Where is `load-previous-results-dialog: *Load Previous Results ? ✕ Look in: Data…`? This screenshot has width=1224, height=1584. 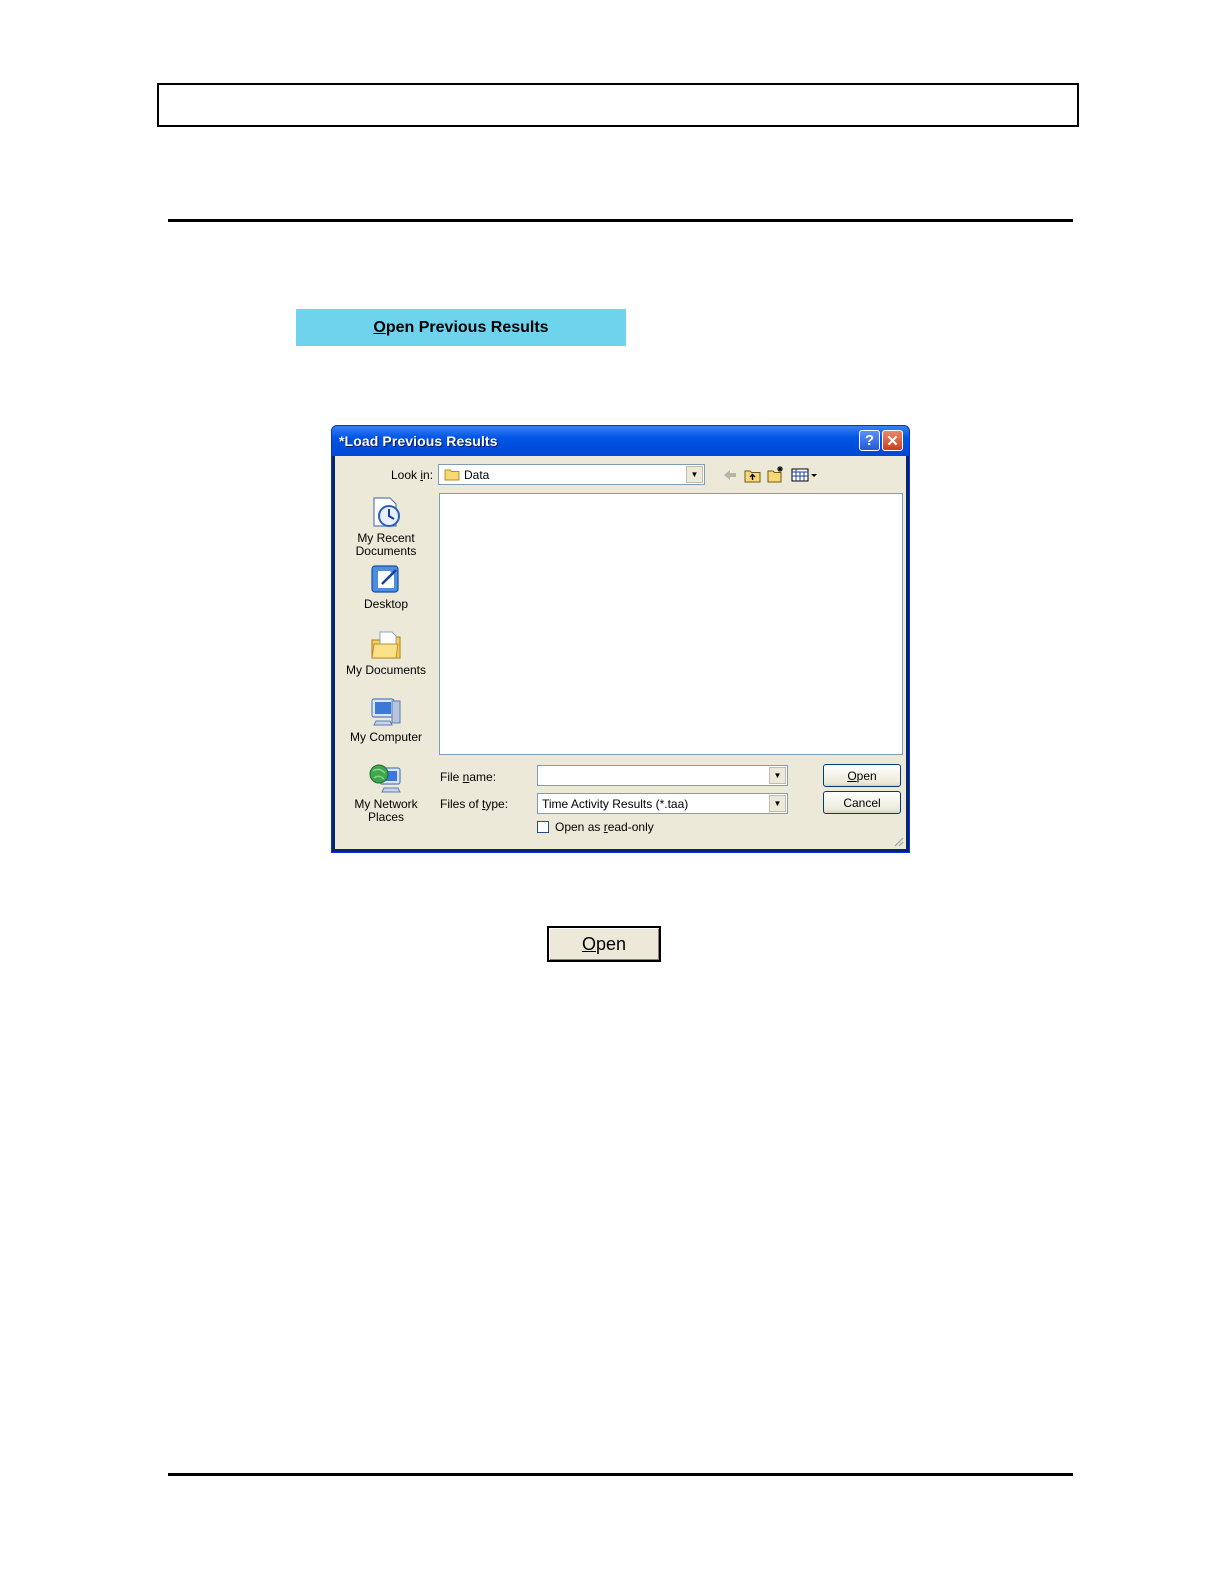
load-previous-results-dialog: *Load Previous Results ? ✕ Look in: Data… is located at coordinates (620, 639).